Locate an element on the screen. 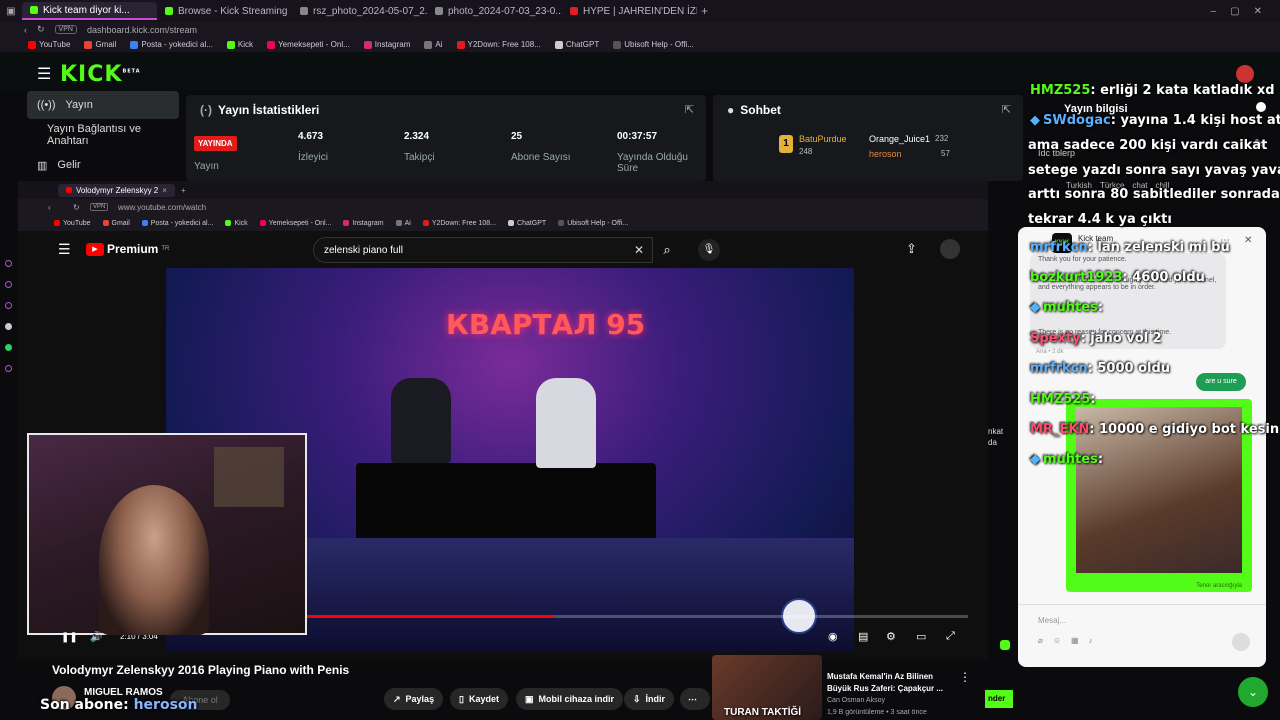 The height and width of the screenshot is (720, 1280). gif-icon: ▦ is located at coordinates (1075, 640).